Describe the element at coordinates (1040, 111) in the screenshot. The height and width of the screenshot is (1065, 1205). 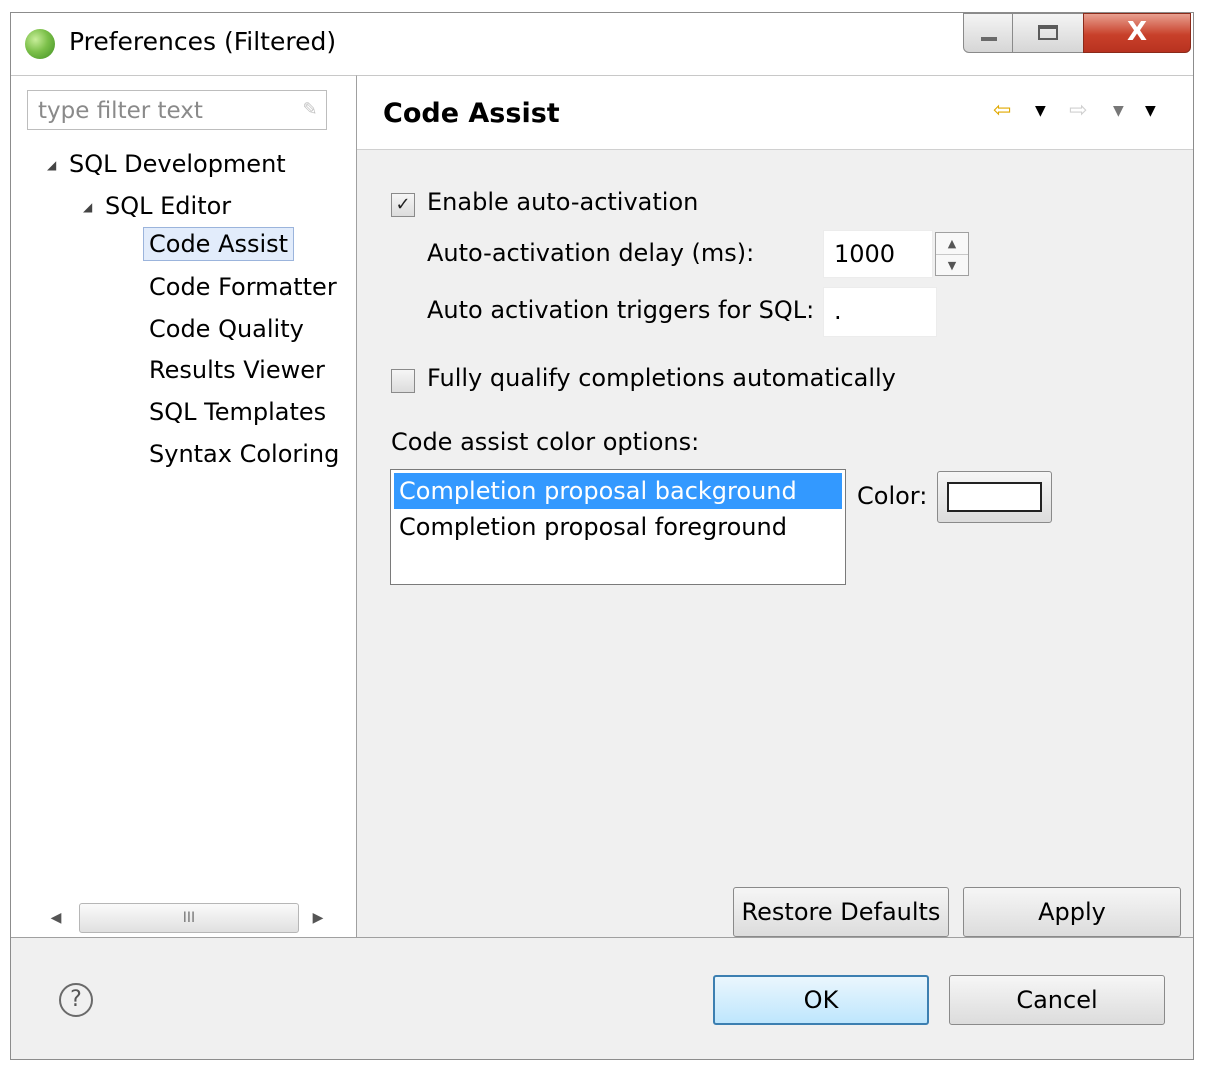
I see `back-dropdown-icon: ▼` at that location.